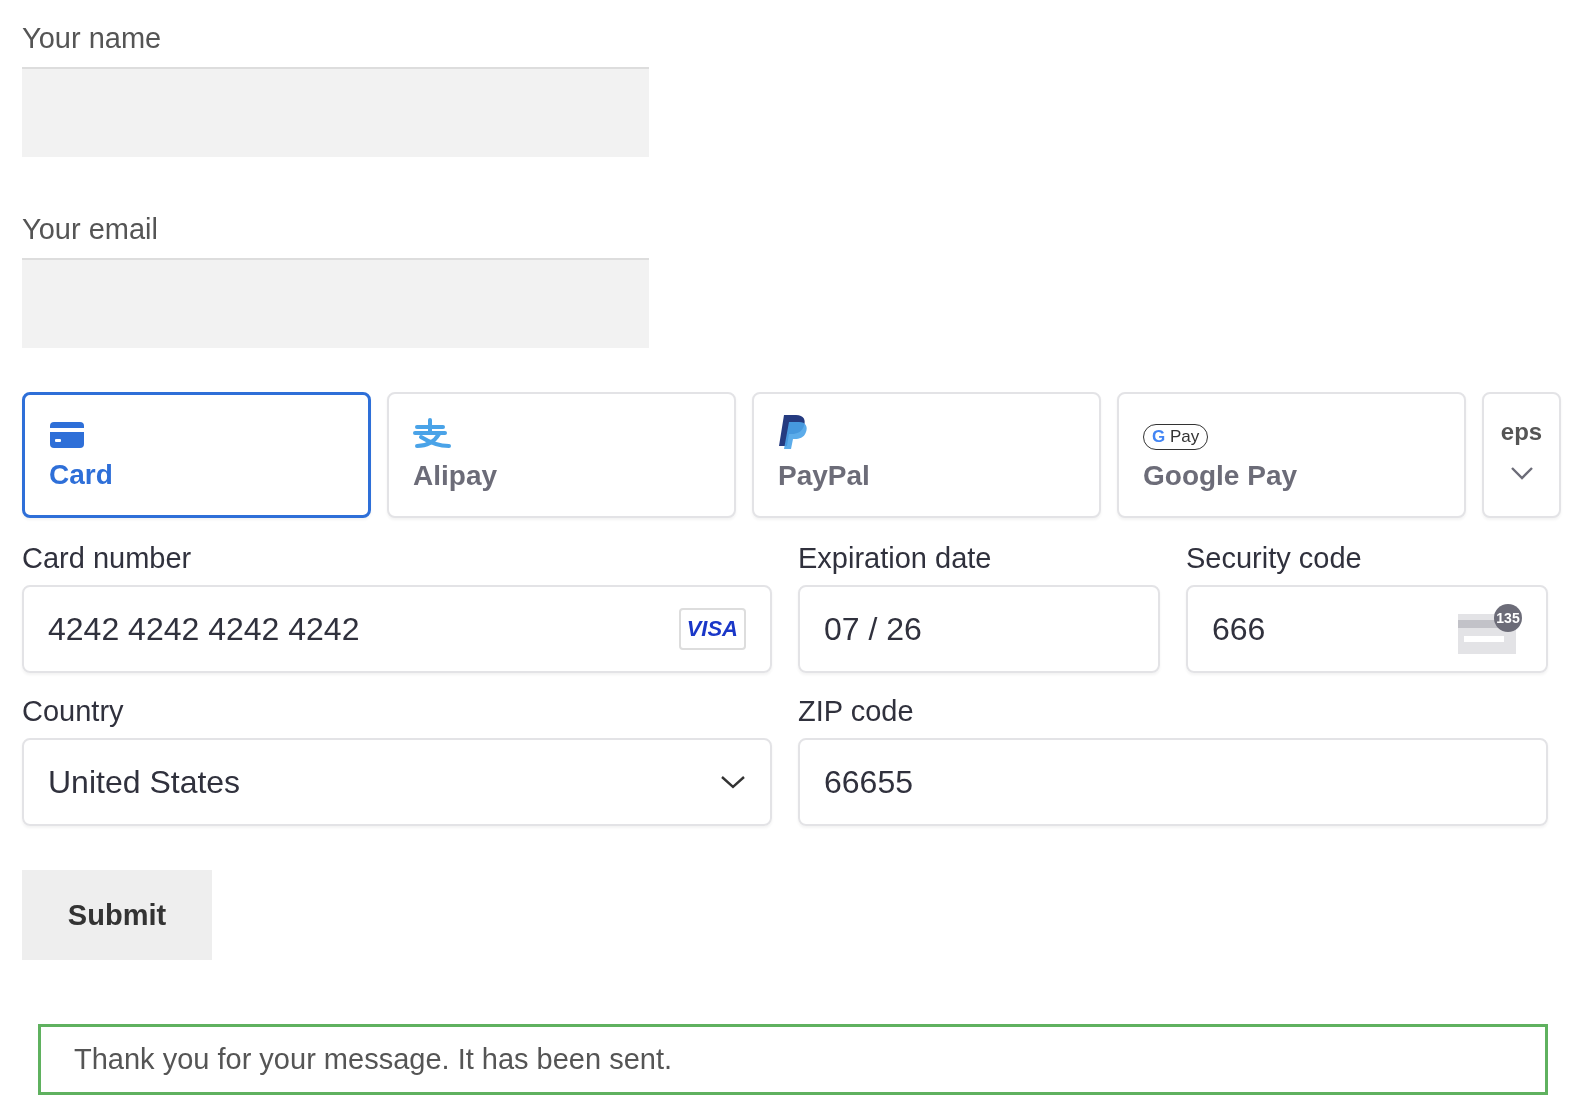  What do you see at coordinates (432, 434) in the screenshot?
I see `character-icon` at bounding box center [432, 434].